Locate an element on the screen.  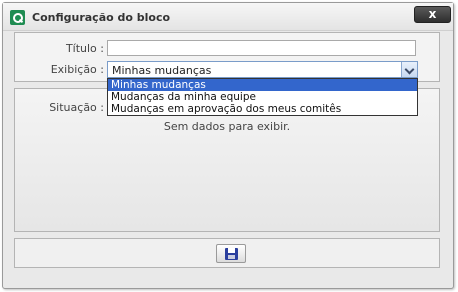
close-button: x is located at coordinates (432, 14).